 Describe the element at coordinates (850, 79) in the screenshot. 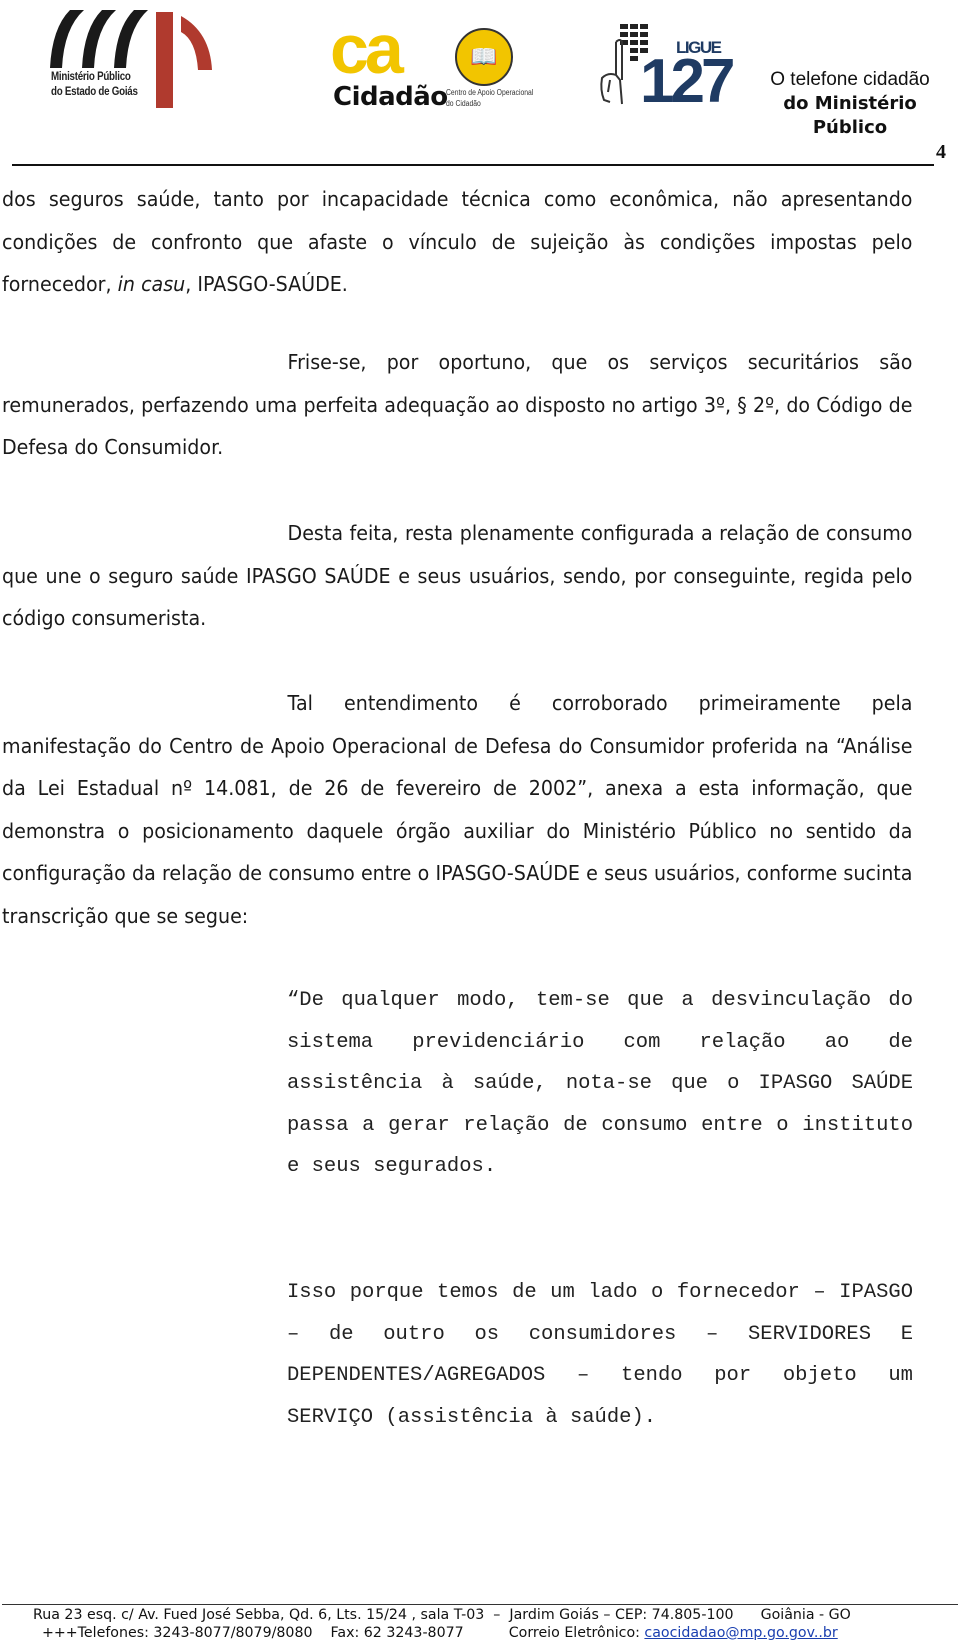

I see `tagline-line1: O telefone cidadão` at that location.